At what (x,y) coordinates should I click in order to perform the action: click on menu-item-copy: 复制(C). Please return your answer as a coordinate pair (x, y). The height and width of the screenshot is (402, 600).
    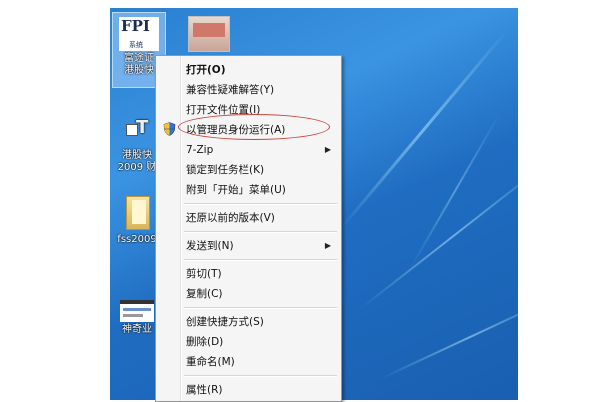
    Looking at the image, I should click on (248, 294).